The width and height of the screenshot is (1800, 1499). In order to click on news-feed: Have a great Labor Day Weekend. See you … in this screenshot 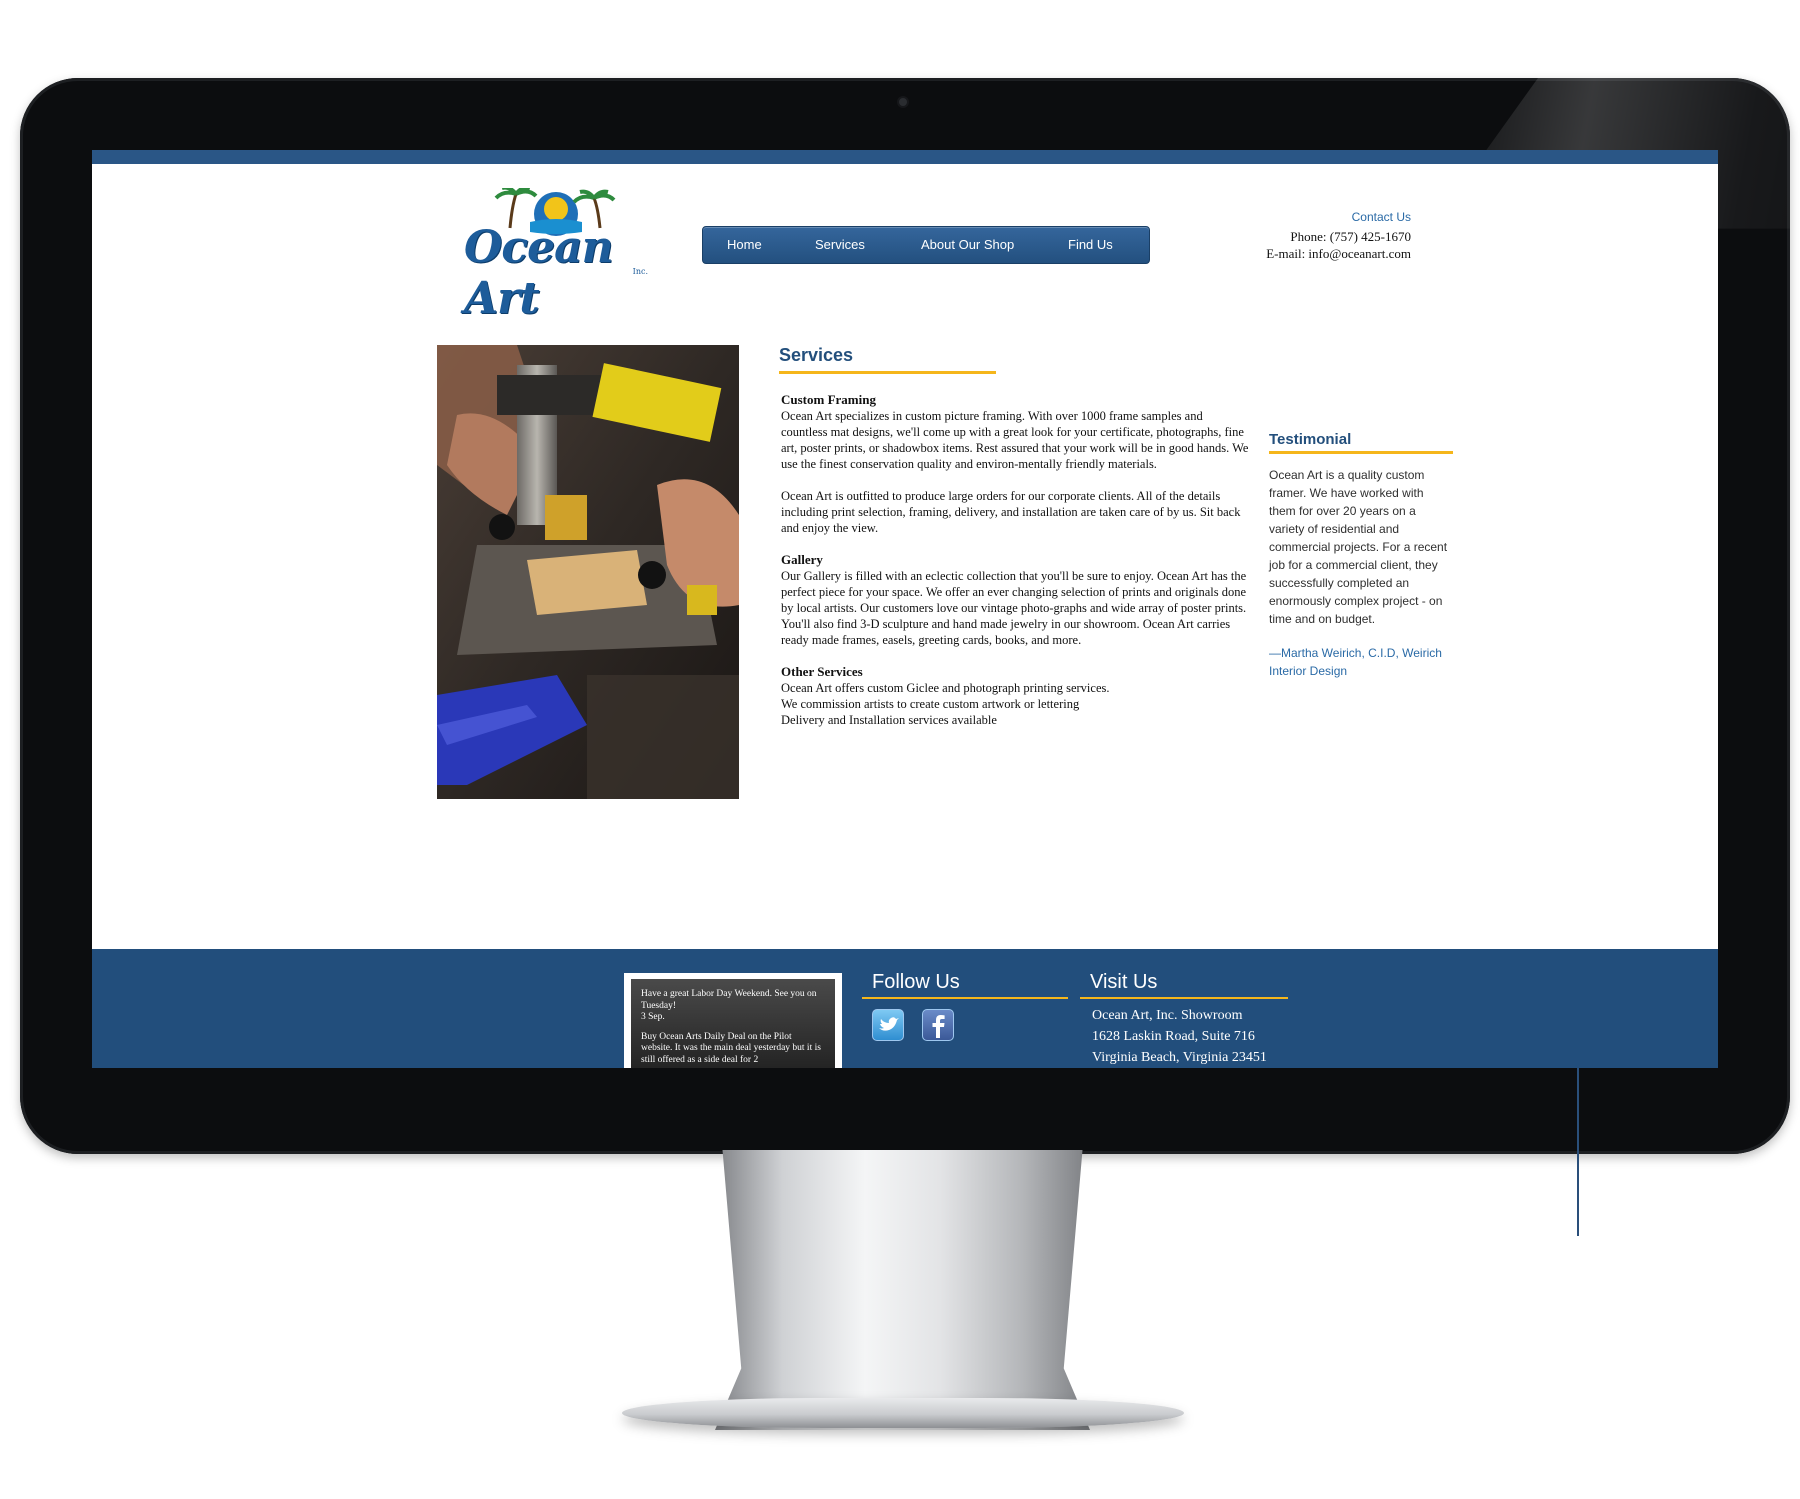, I will do `click(733, 1023)`.